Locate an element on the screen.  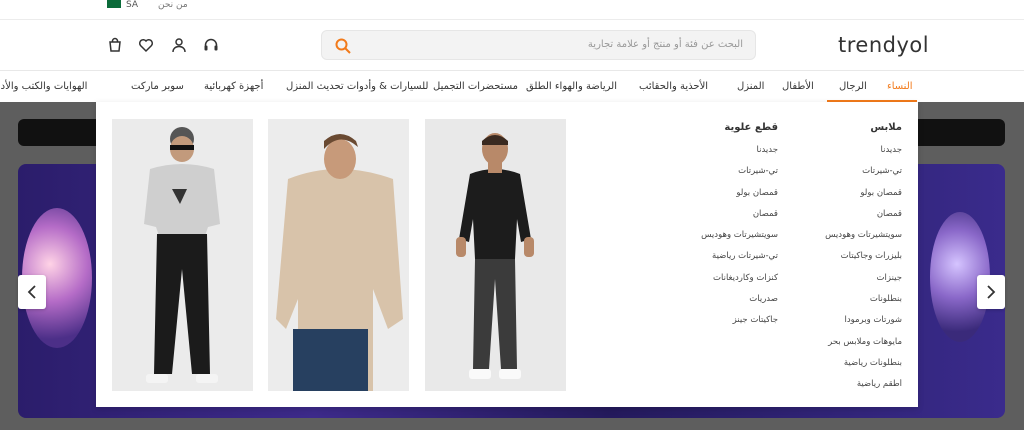
chevron-left-icon is located at coordinates (31, 292).